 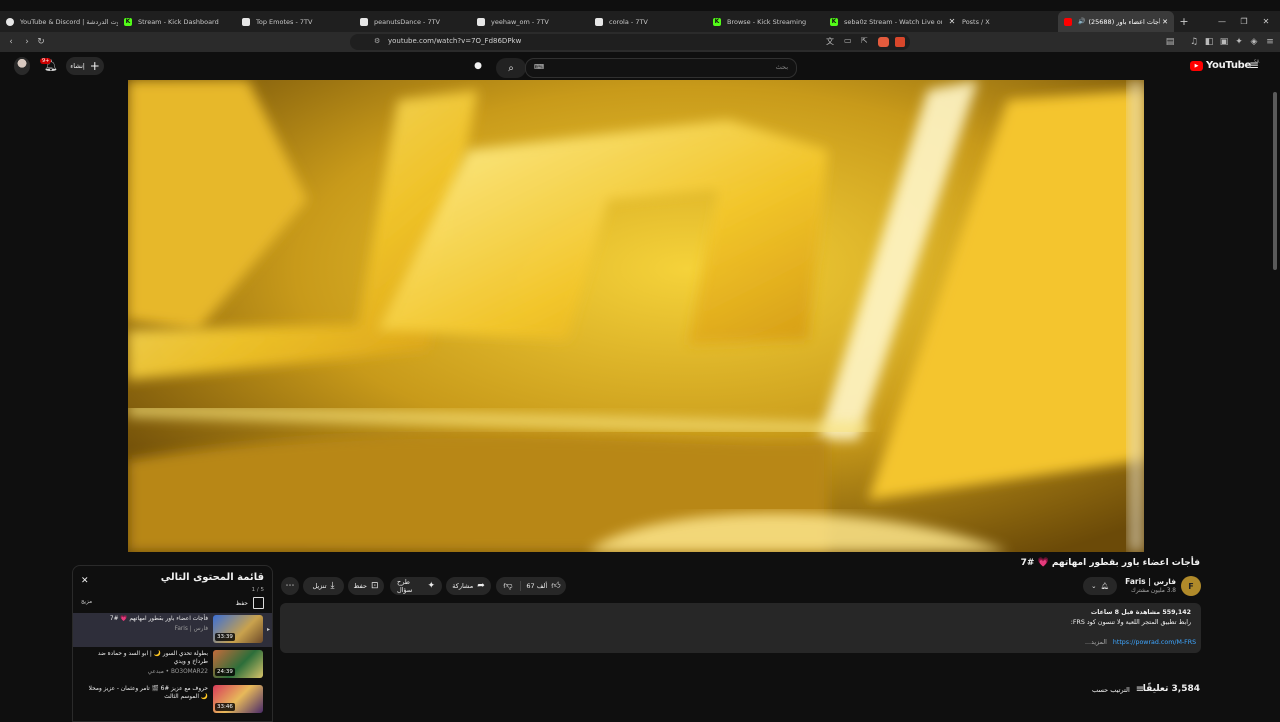 What do you see at coordinates (41, 42) in the screenshot?
I see `reload-icon: ↻` at bounding box center [41, 42].